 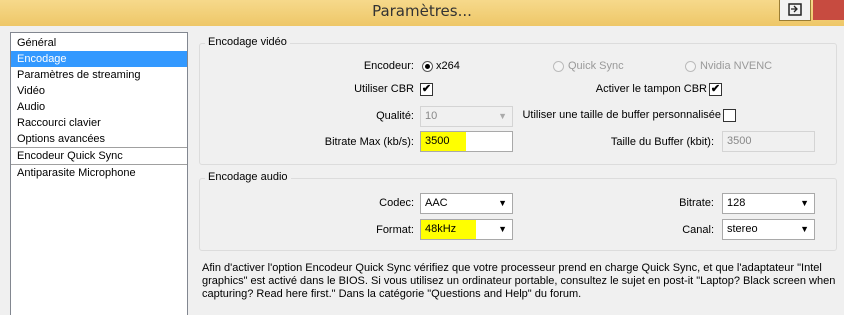 What do you see at coordinates (651, 89) in the screenshot?
I see `cbr-padding-label: Activer le tampon CBR` at bounding box center [651, 89].